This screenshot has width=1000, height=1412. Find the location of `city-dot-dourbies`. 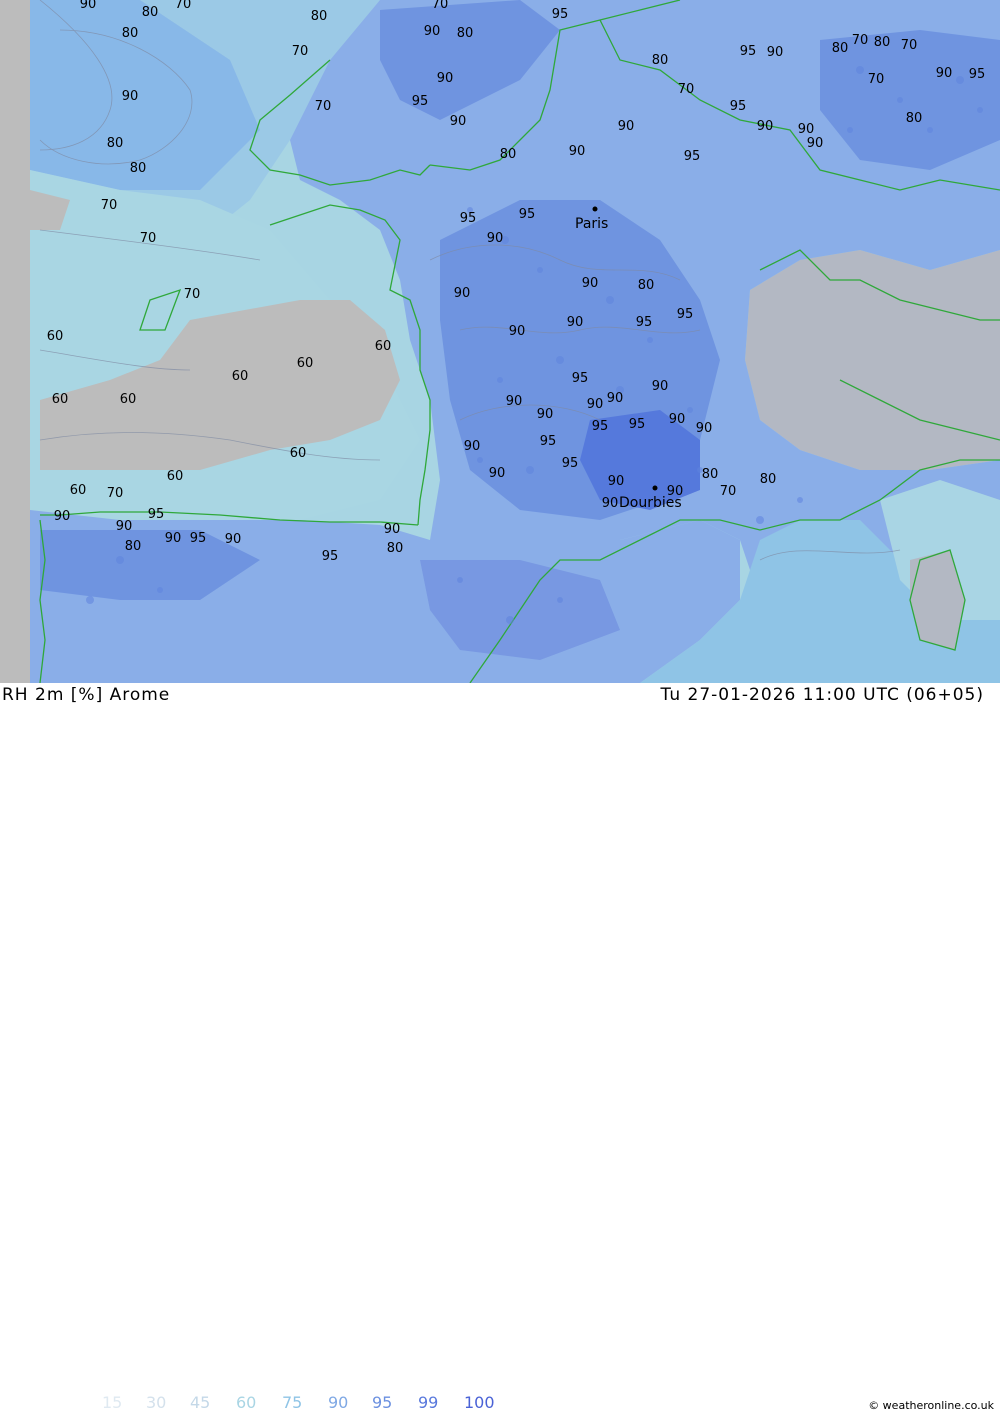

city-dot-dourbies is located at coordinates (655, 488).